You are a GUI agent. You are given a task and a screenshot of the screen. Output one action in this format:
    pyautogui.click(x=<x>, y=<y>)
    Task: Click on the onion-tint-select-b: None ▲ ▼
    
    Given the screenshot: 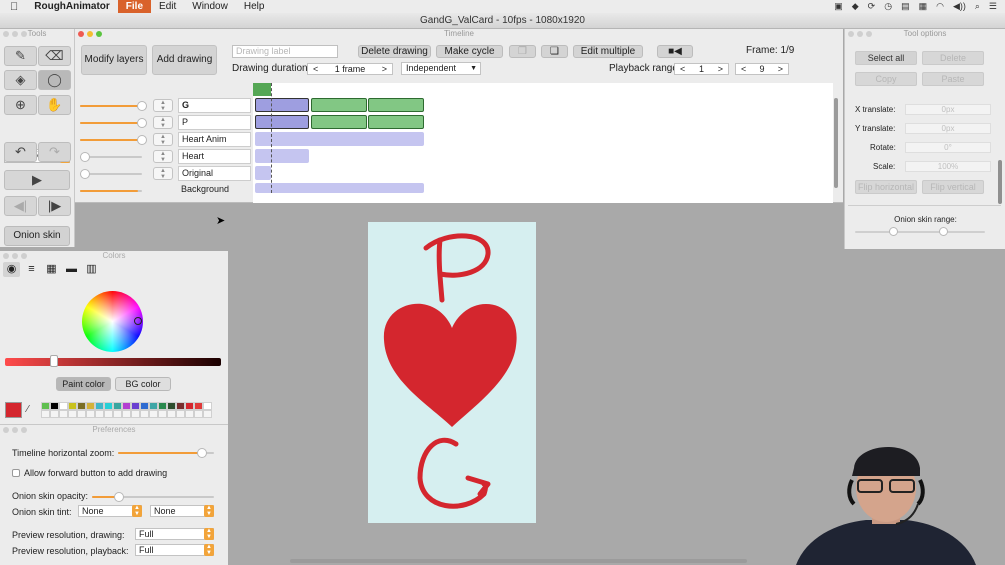 What is the action you would take?
    pyautogui.click(x=182, y=511)
    